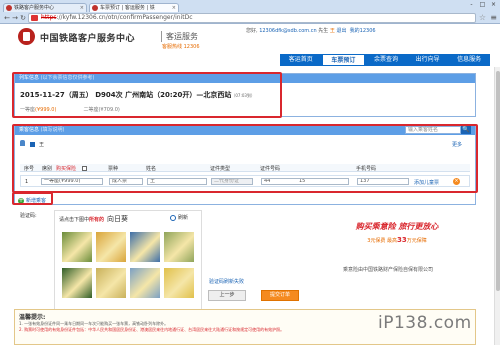 The image size is (500, 345). I want to click on bookmark-star-icon: ☆, so click(482, 18).